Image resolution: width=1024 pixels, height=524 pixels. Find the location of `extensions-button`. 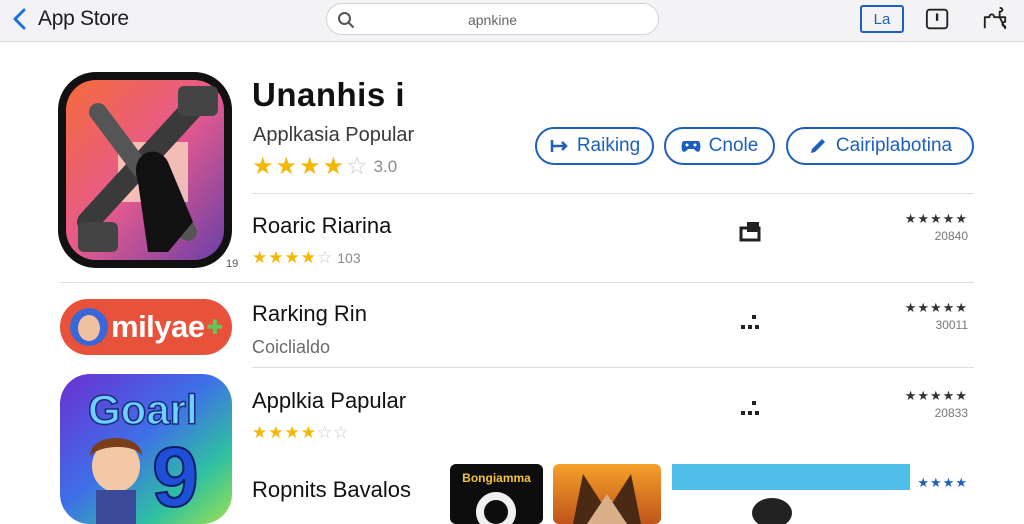

extensions-button is located at coordinates (995, 19).